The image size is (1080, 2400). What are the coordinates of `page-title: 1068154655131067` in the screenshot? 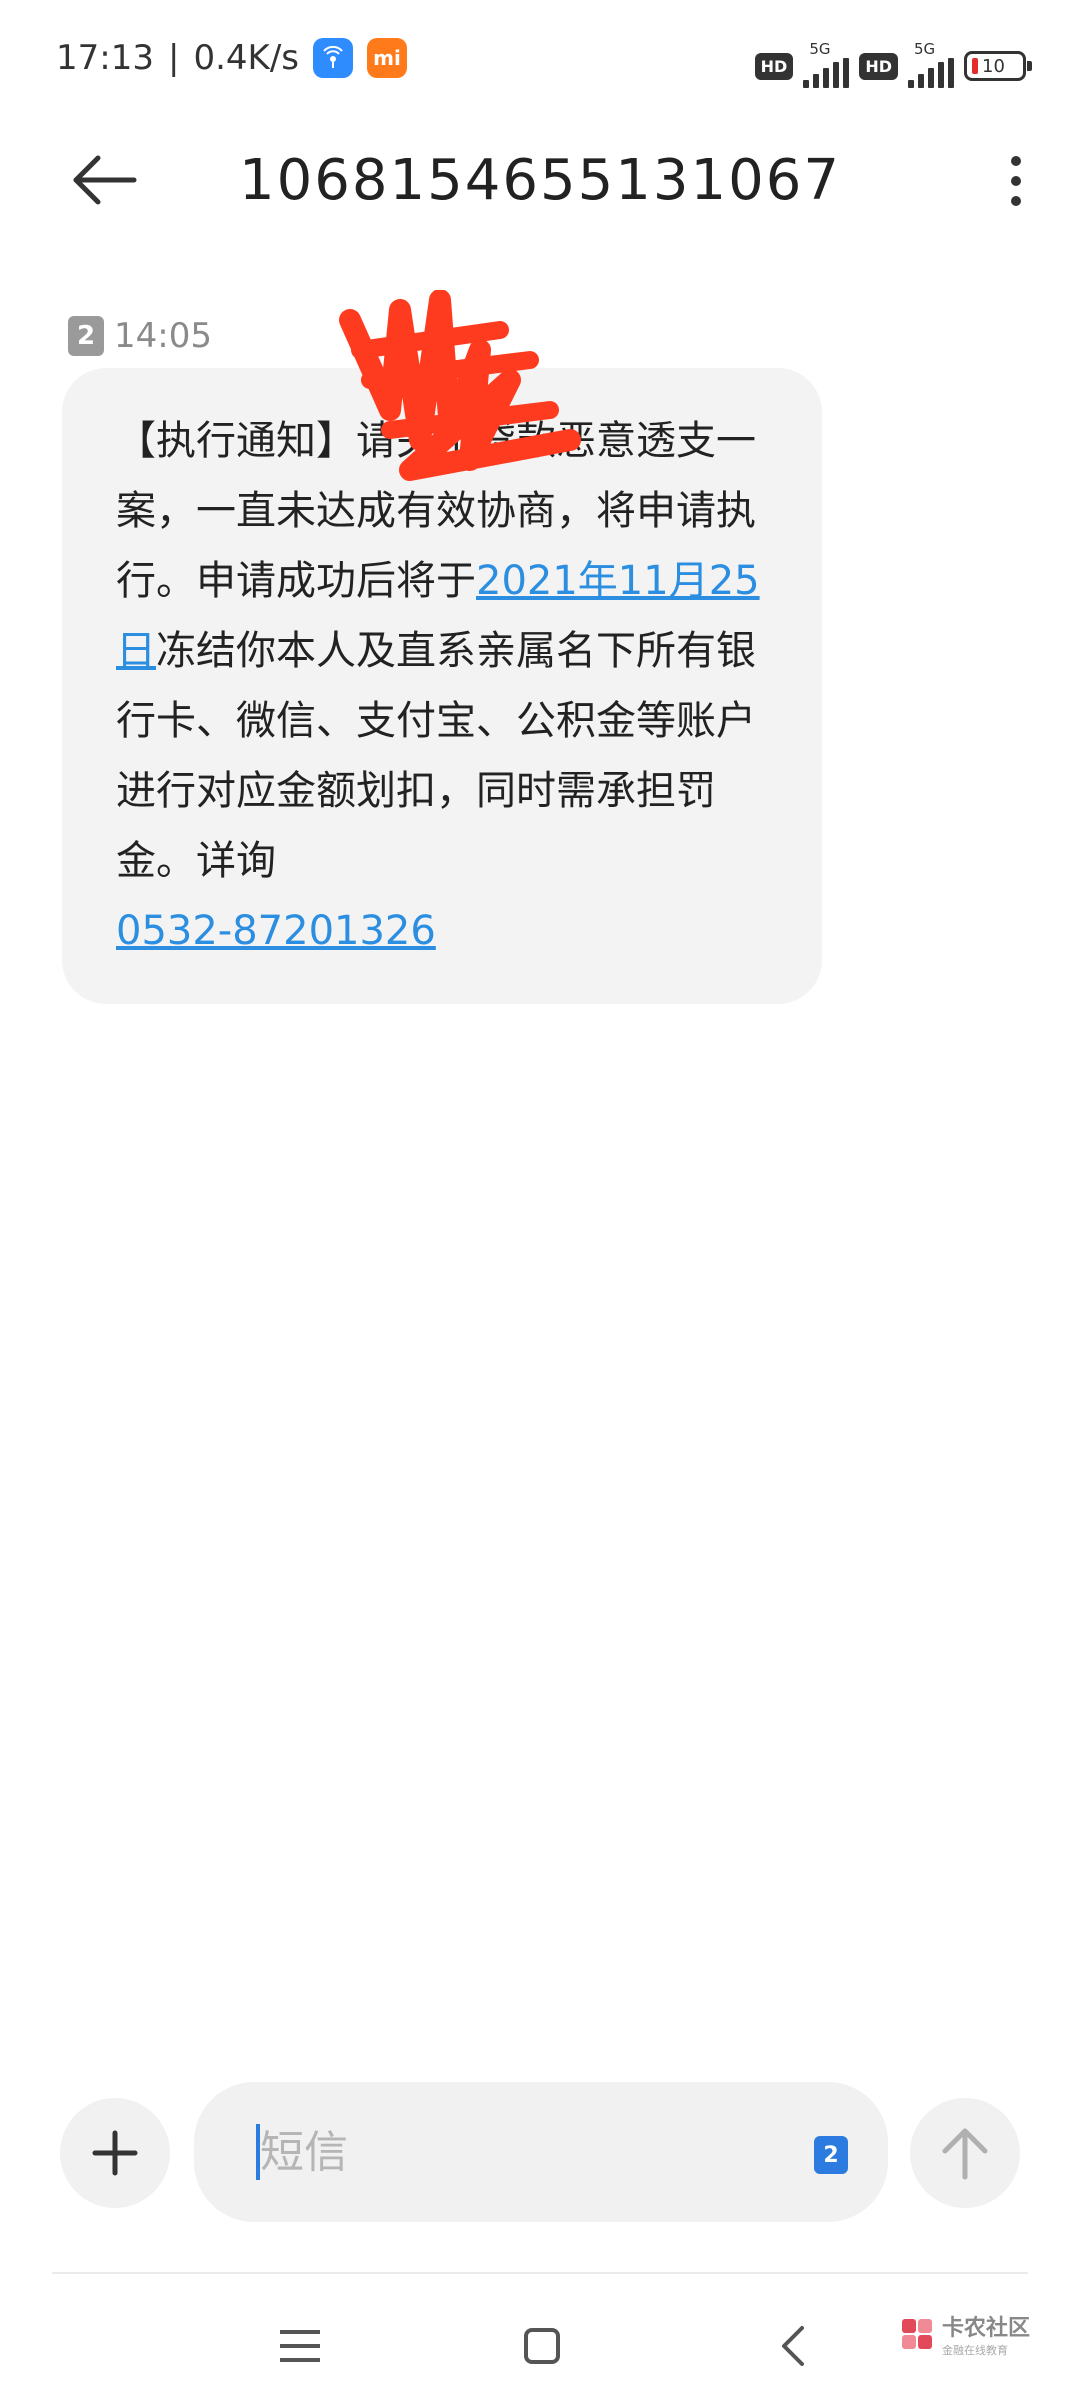 It's located at (540, 180).